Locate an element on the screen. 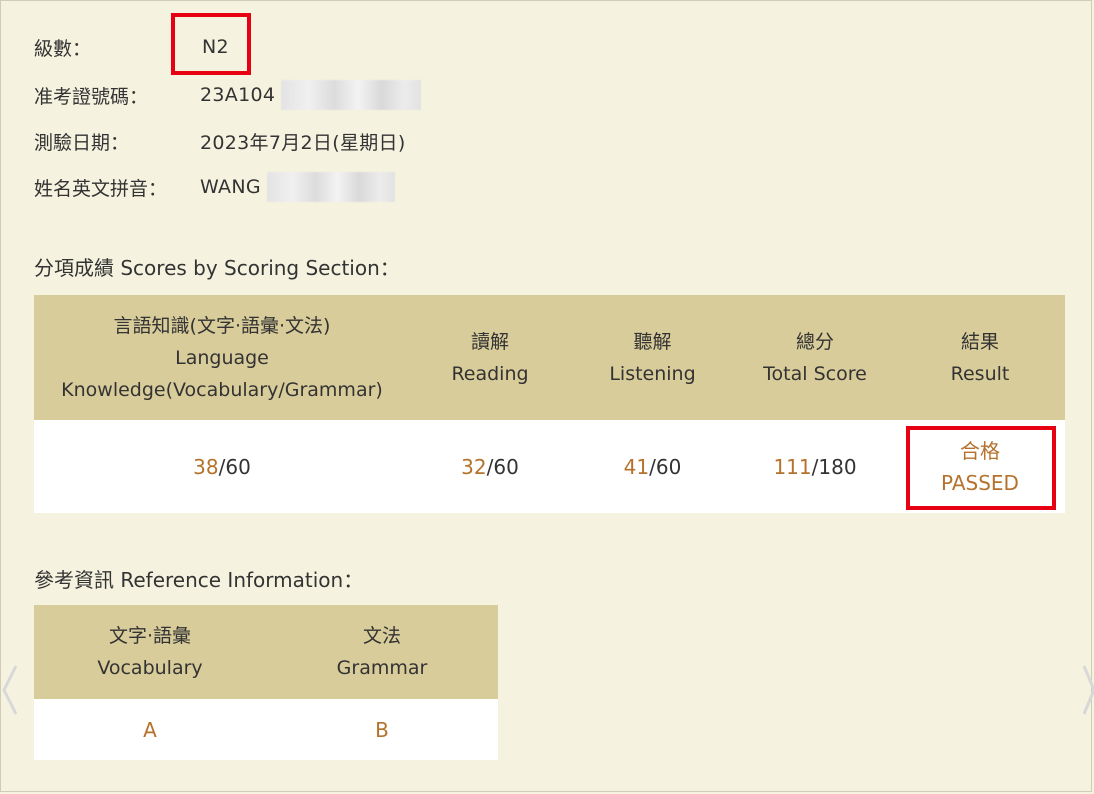  score-language-knowledge: 38/60 is located at coordinates (222, 466).